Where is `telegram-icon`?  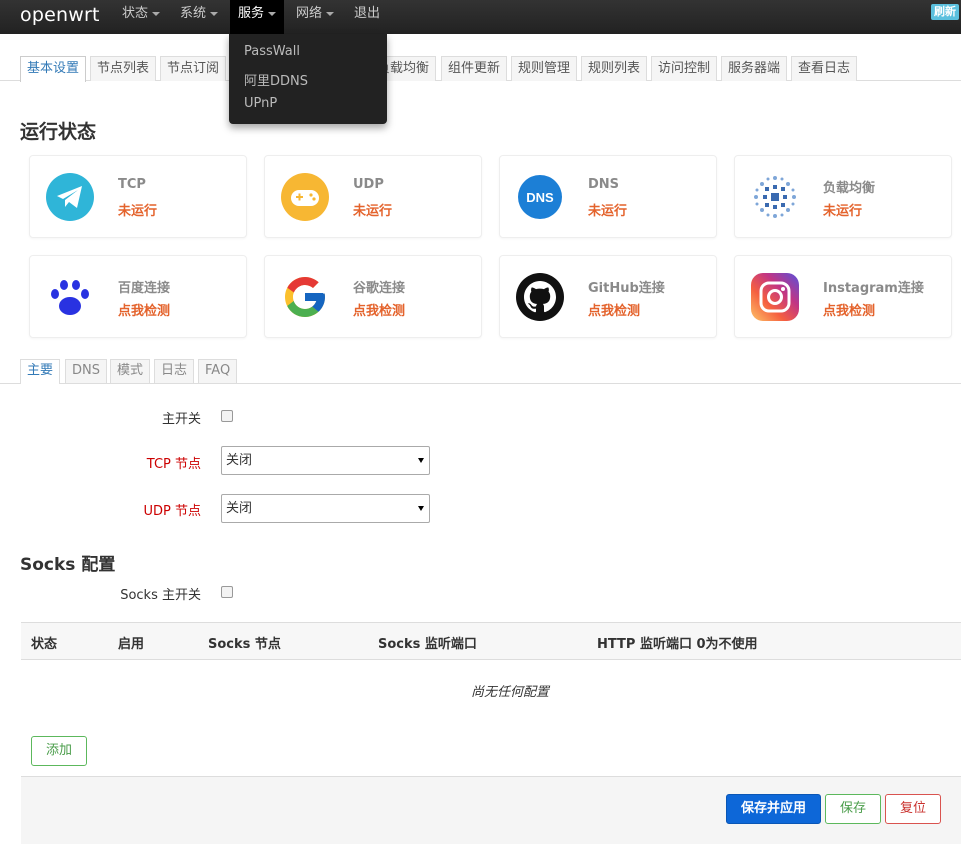
telegram-icon is located at coordinates (70, 197).